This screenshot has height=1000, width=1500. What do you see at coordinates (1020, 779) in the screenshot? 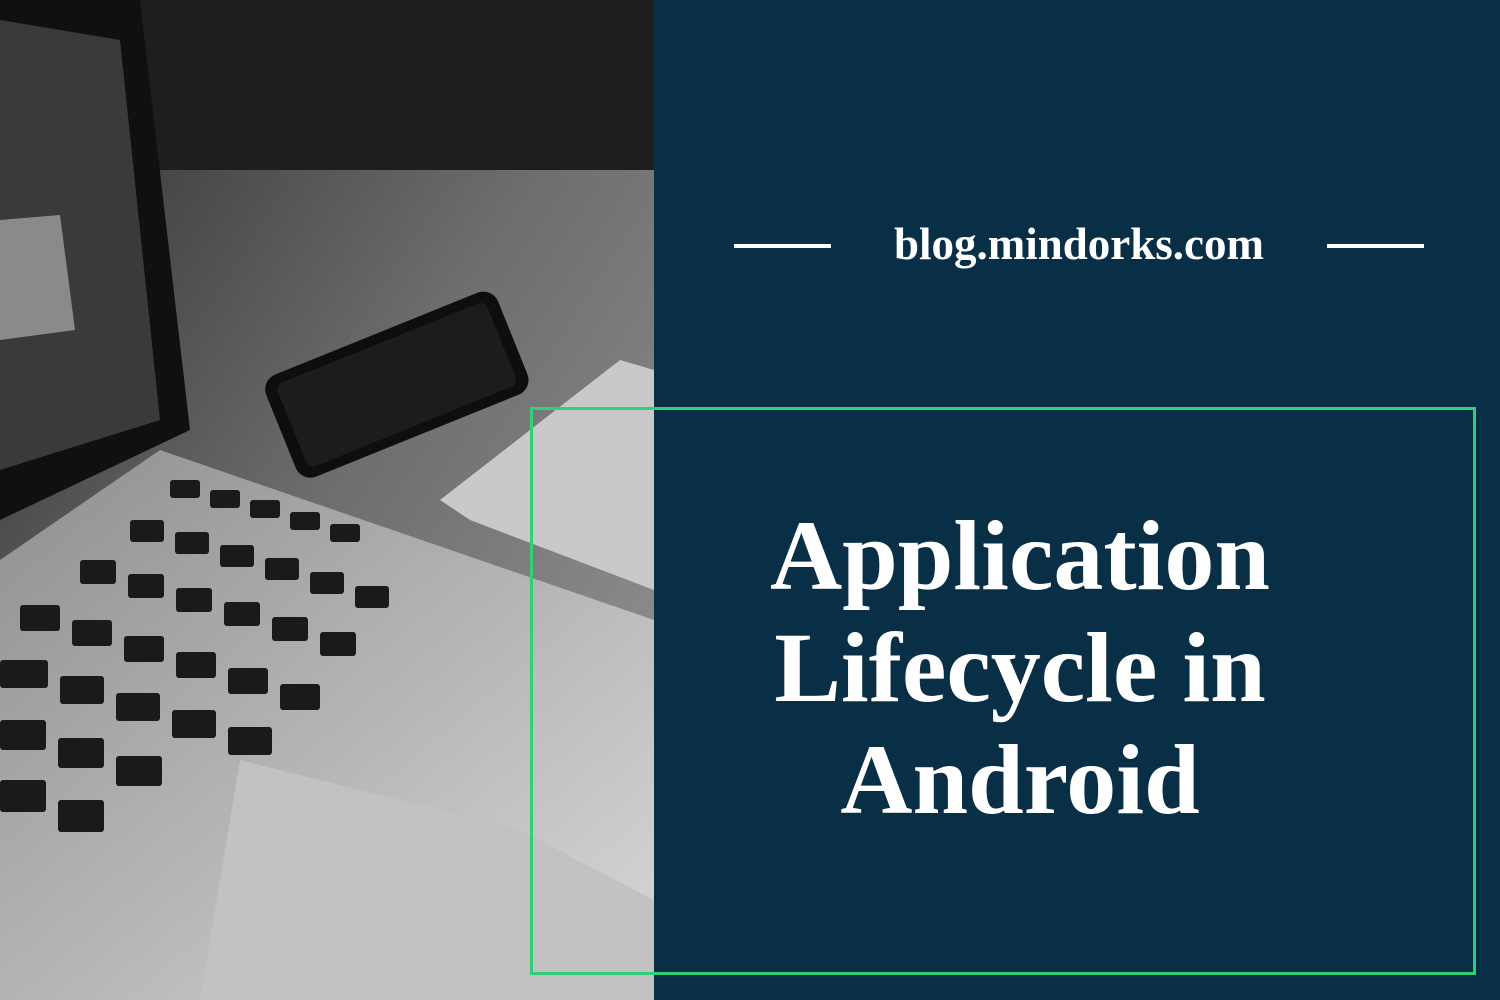
I see `title-line-3: Android` at bounding box center [1020, 779].